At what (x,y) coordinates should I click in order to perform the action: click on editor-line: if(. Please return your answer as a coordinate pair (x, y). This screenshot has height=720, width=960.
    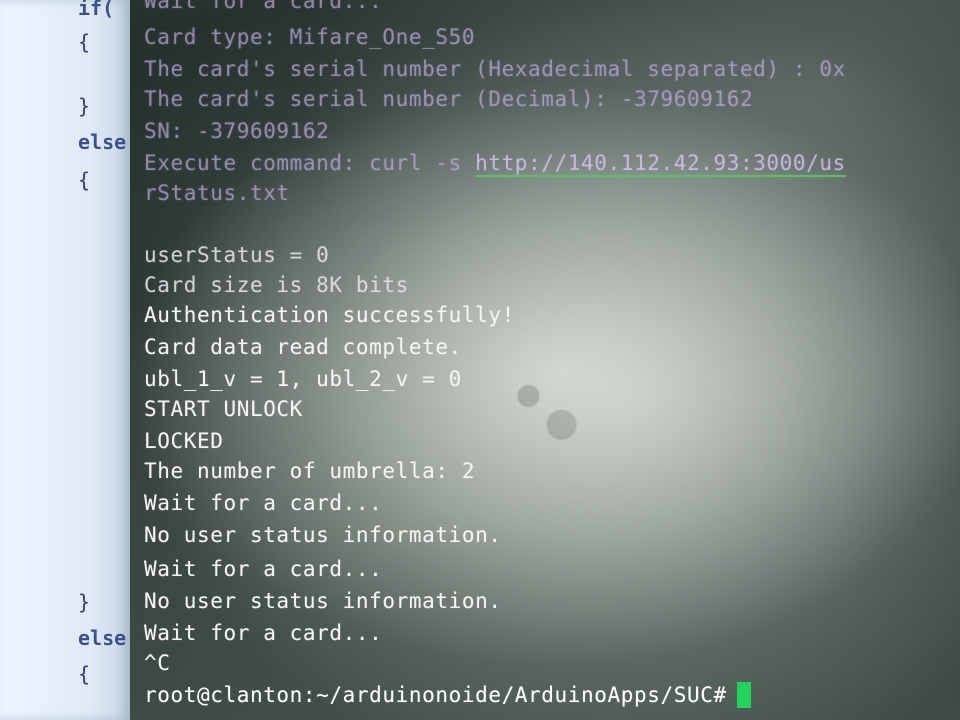
    Looking at the image, I should click on (96, 10).